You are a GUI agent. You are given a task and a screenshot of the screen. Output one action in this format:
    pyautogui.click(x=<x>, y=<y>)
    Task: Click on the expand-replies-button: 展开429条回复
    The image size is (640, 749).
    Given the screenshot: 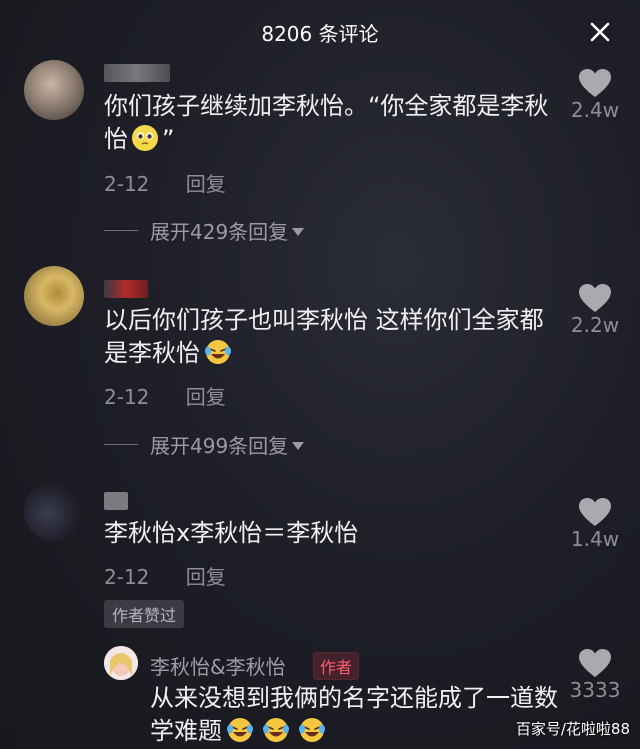 What is the action you would take?
    pyautogui.click(x=204, y=230)
    